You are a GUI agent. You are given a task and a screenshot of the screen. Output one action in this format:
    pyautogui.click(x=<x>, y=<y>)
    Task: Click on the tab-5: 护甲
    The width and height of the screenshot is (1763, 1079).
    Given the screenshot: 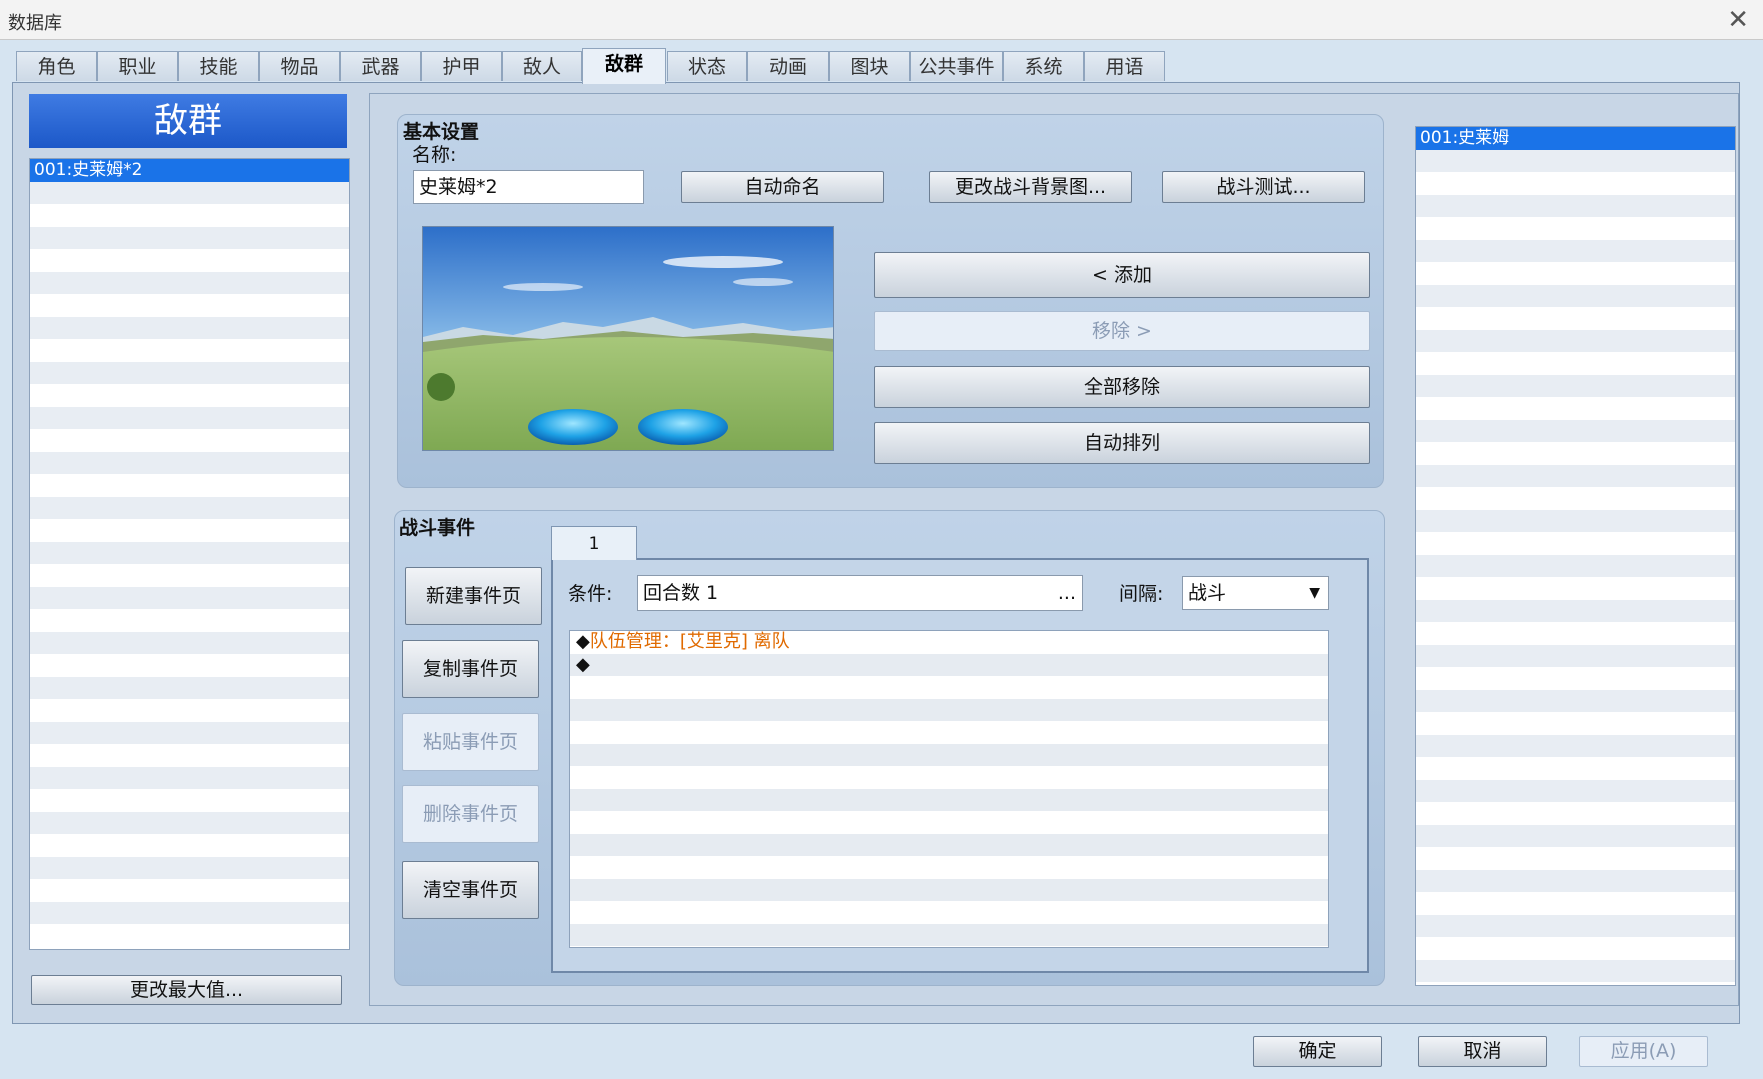 What is the action you would take?
    pyautogui.click(x=461, y=66)
    